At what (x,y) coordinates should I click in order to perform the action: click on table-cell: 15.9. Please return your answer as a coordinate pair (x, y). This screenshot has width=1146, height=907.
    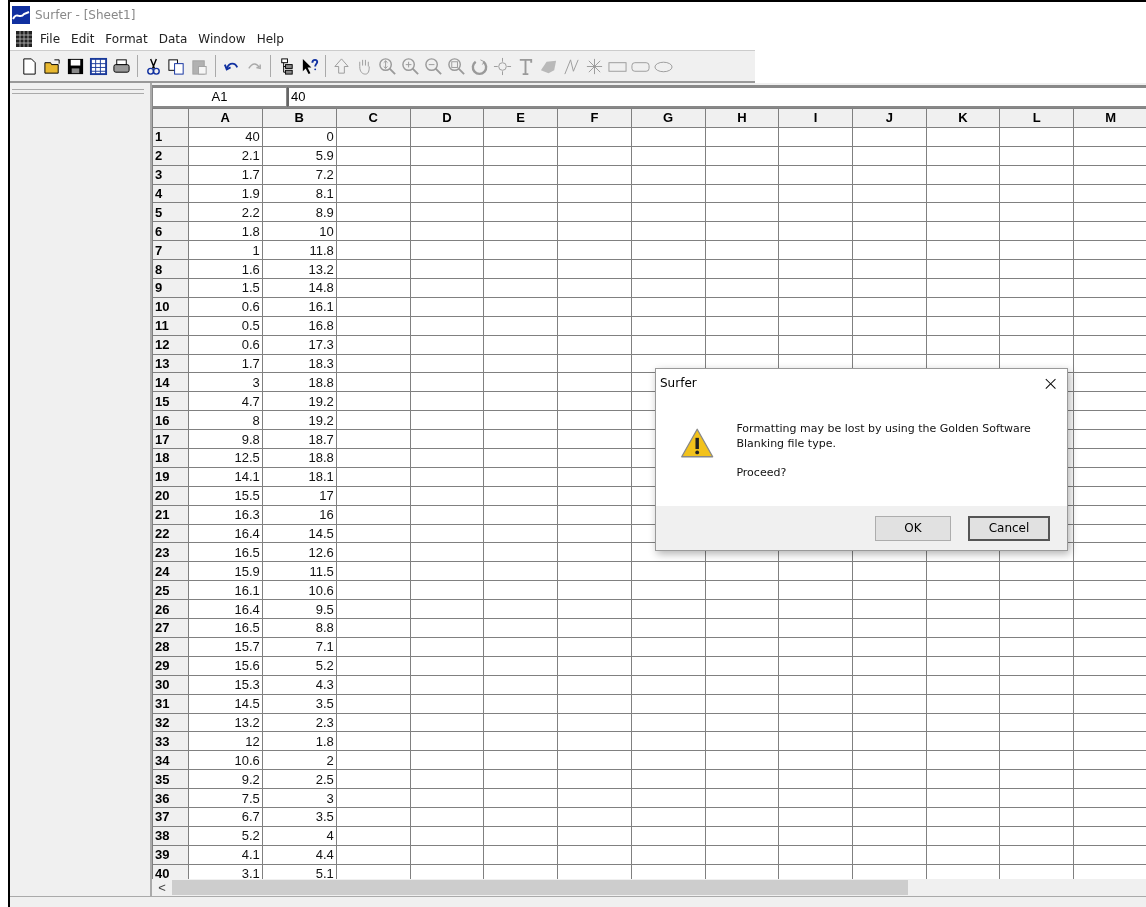
    Looking at the image, I should click on (225, 571).